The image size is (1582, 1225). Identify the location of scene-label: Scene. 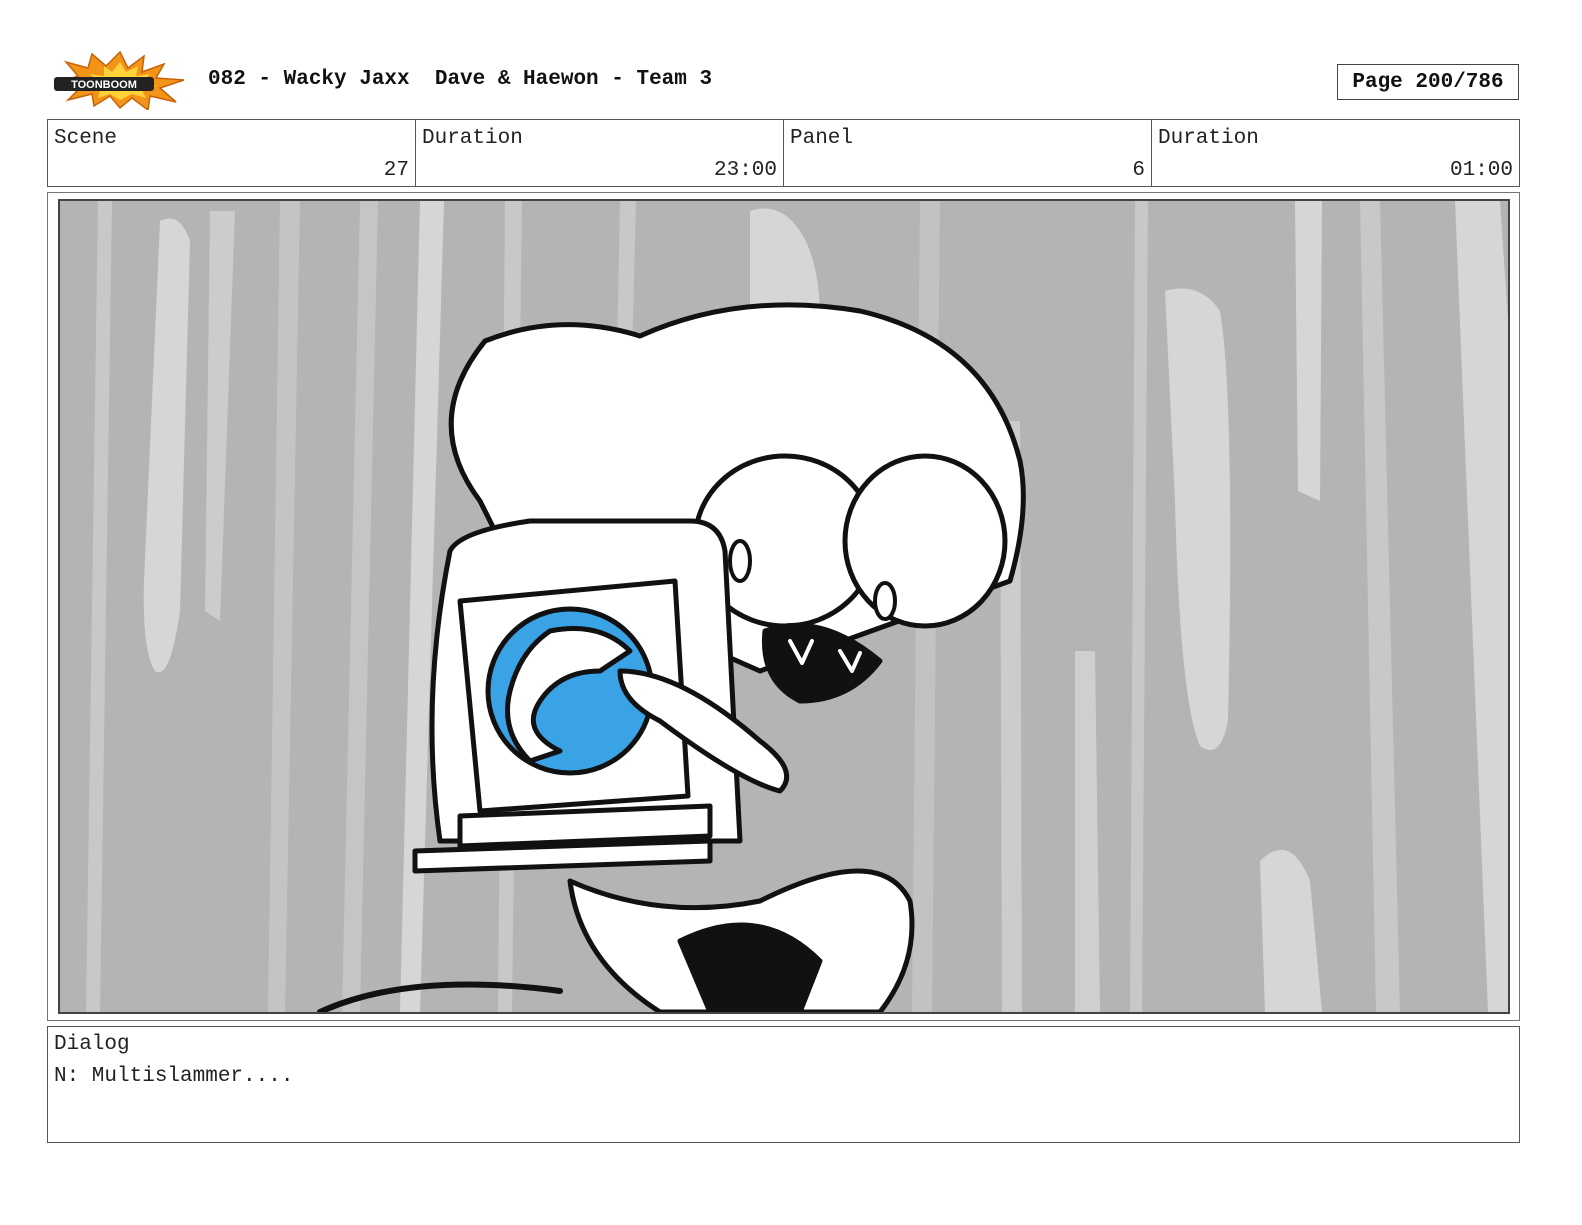
(86, 138).